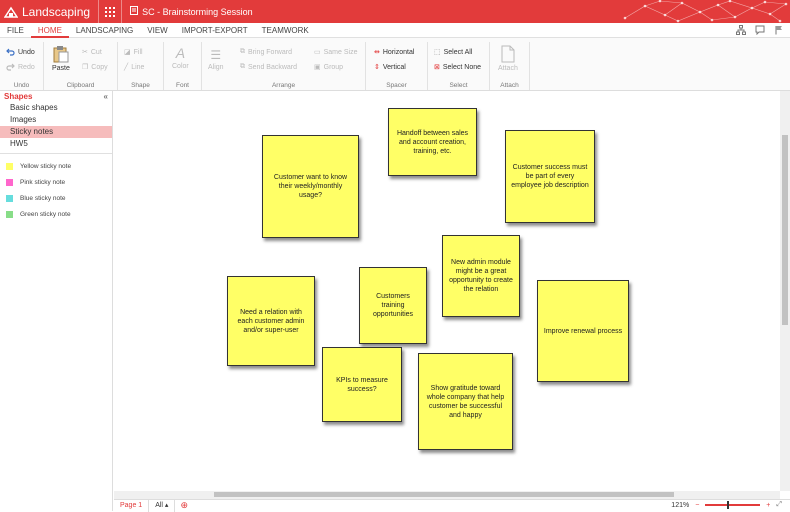  Describe the element at coordinates (266, 52) in the screenshot. I see `bring-forward-button: ⧉ Bring Forward` at that location.